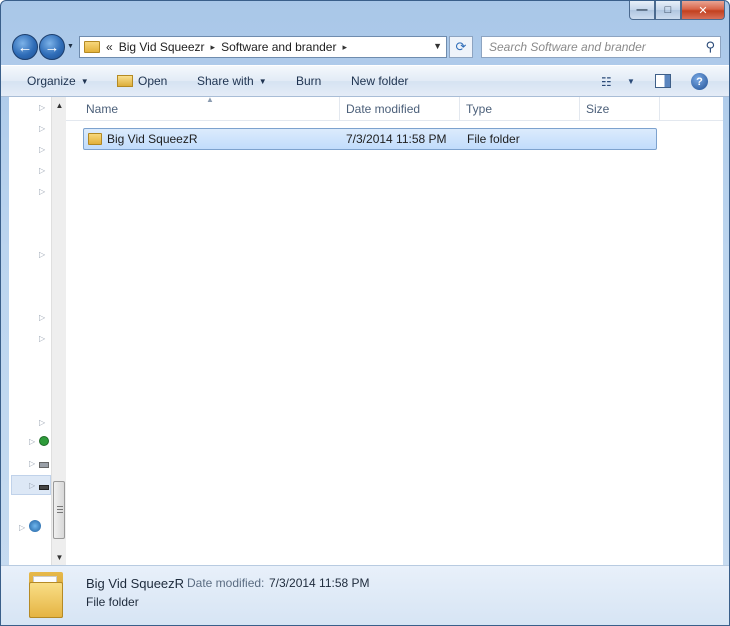  What do you see at coordinates (225, 81) in the screenshot?
I see `share-with-label: Share with` at bounding box center [225, 81].